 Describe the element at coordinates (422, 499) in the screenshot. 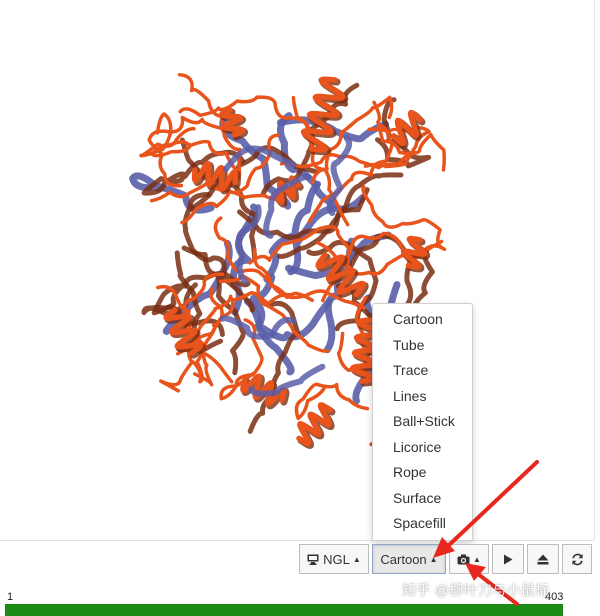

I see `menu-item-surface: Surface` at that location.